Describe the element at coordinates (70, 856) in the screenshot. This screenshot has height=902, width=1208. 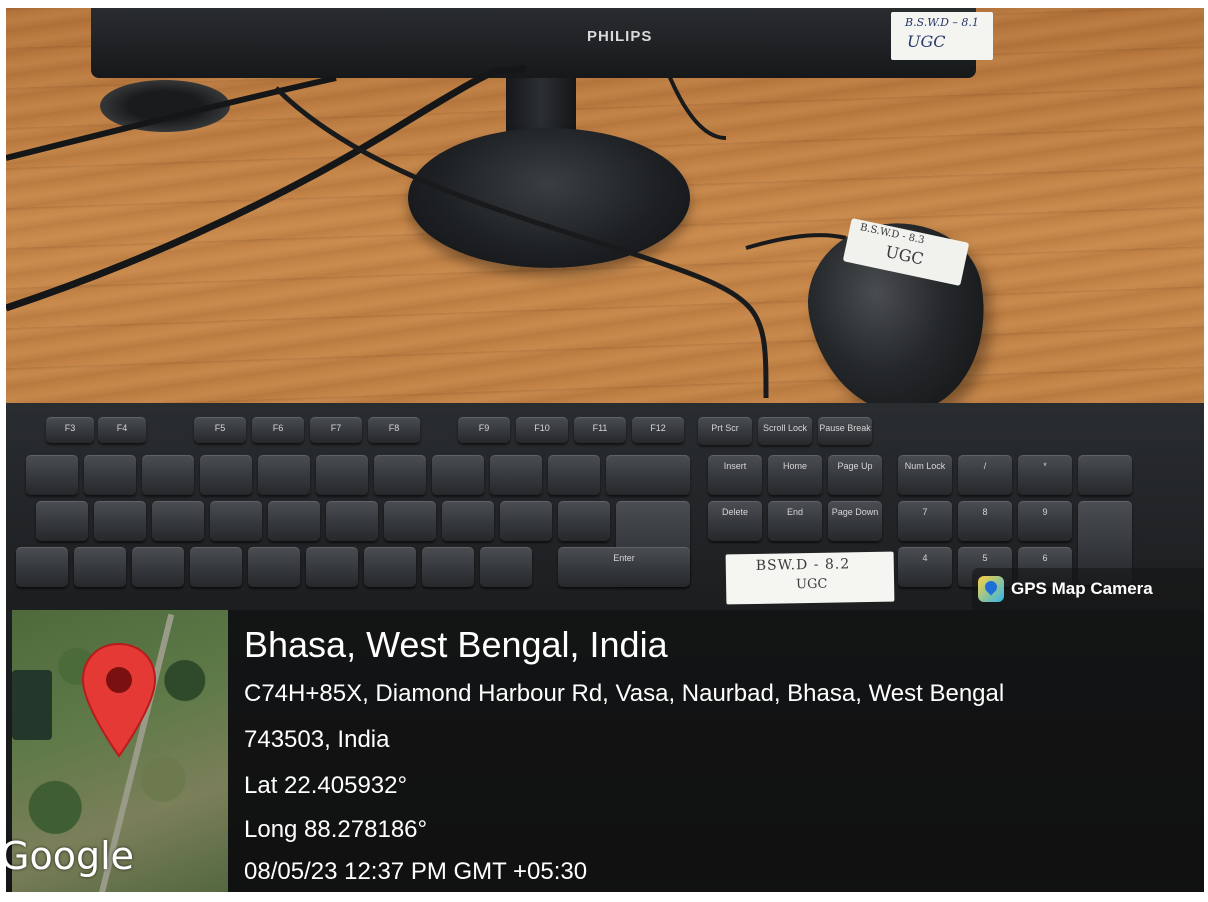
I see `google-watermark: Google` at that location.